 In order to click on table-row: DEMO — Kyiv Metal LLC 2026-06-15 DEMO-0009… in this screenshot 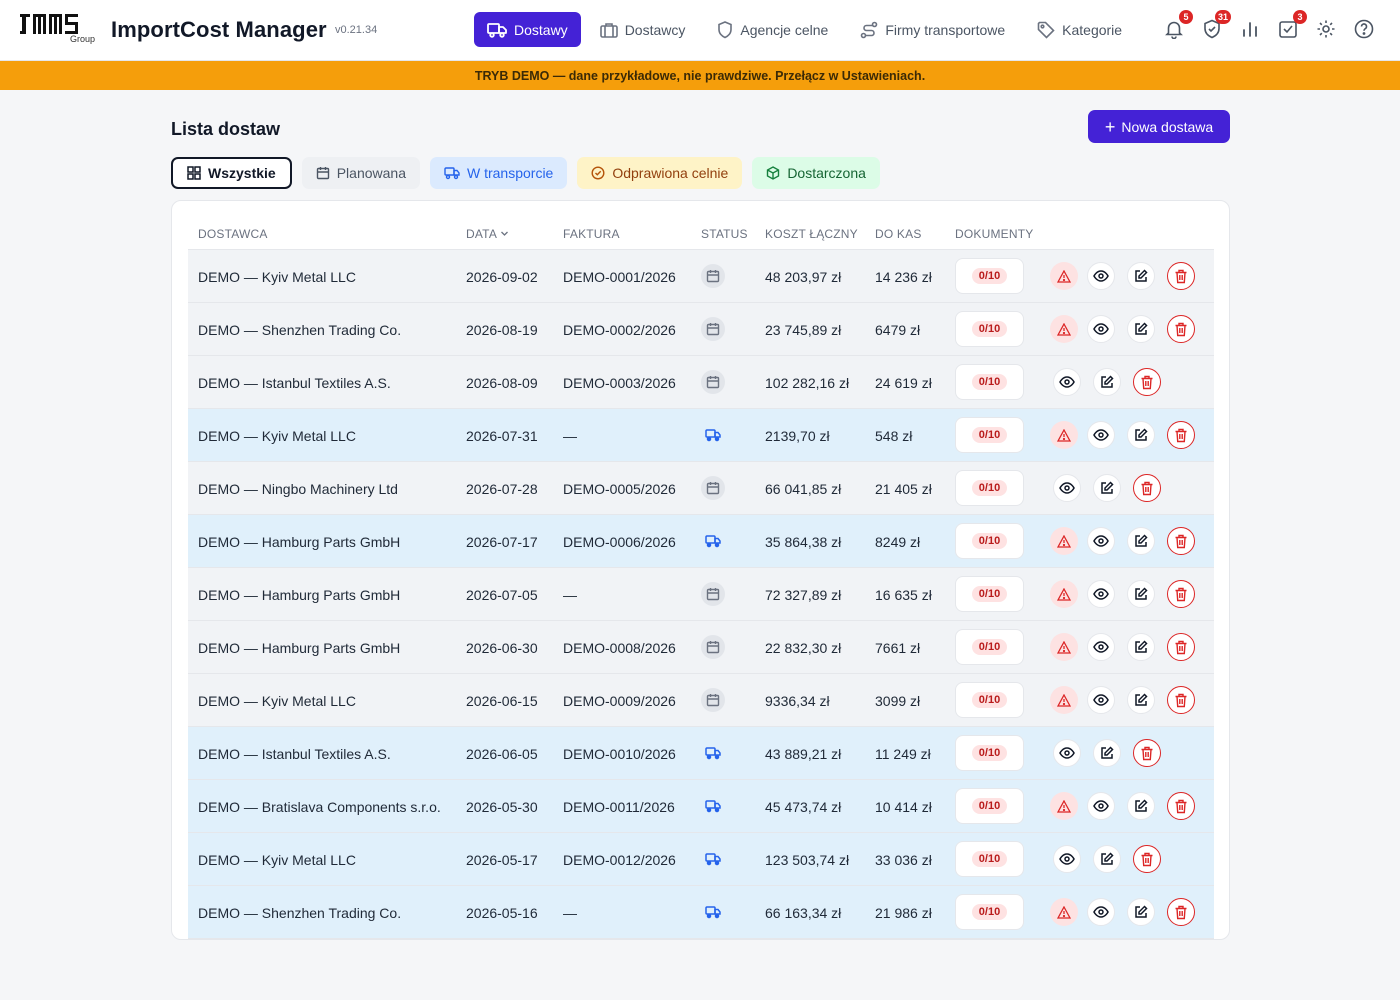, I will do `click(701, 700)`.